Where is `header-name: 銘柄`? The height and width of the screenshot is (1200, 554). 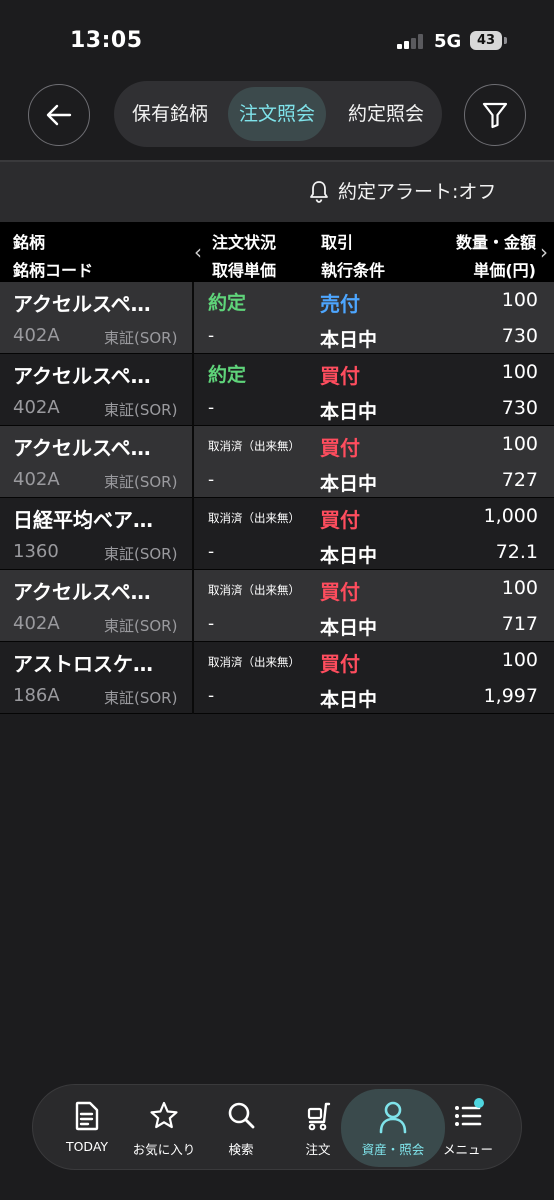 header-name: 銘柄 is located at coordinates (29, 242).